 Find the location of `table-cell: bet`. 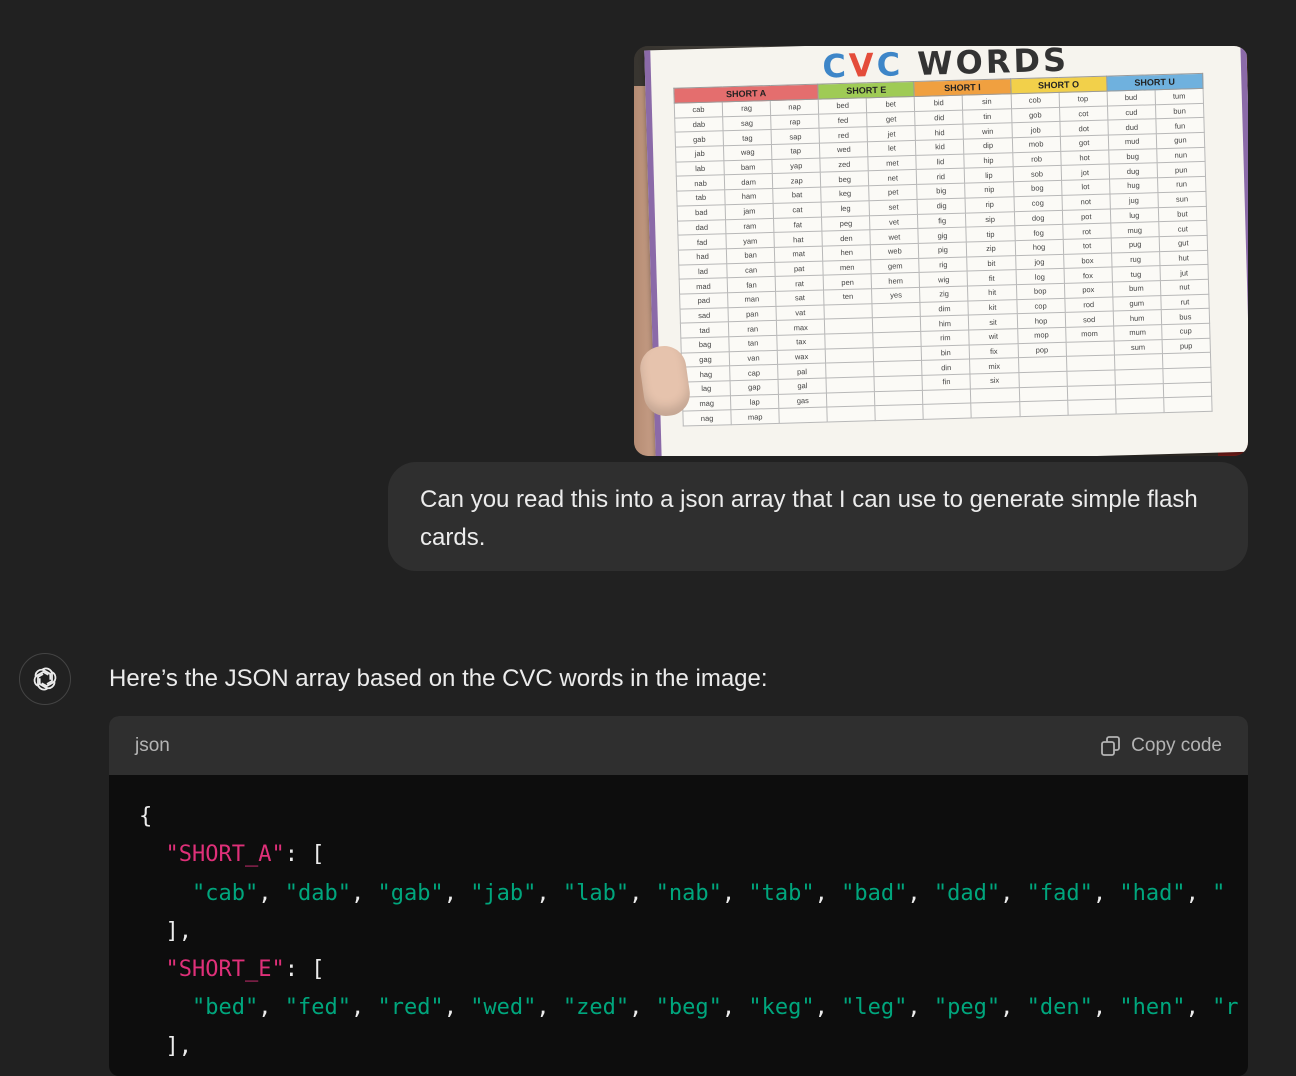

table-cell: bet is located at coordinates (890, 104).